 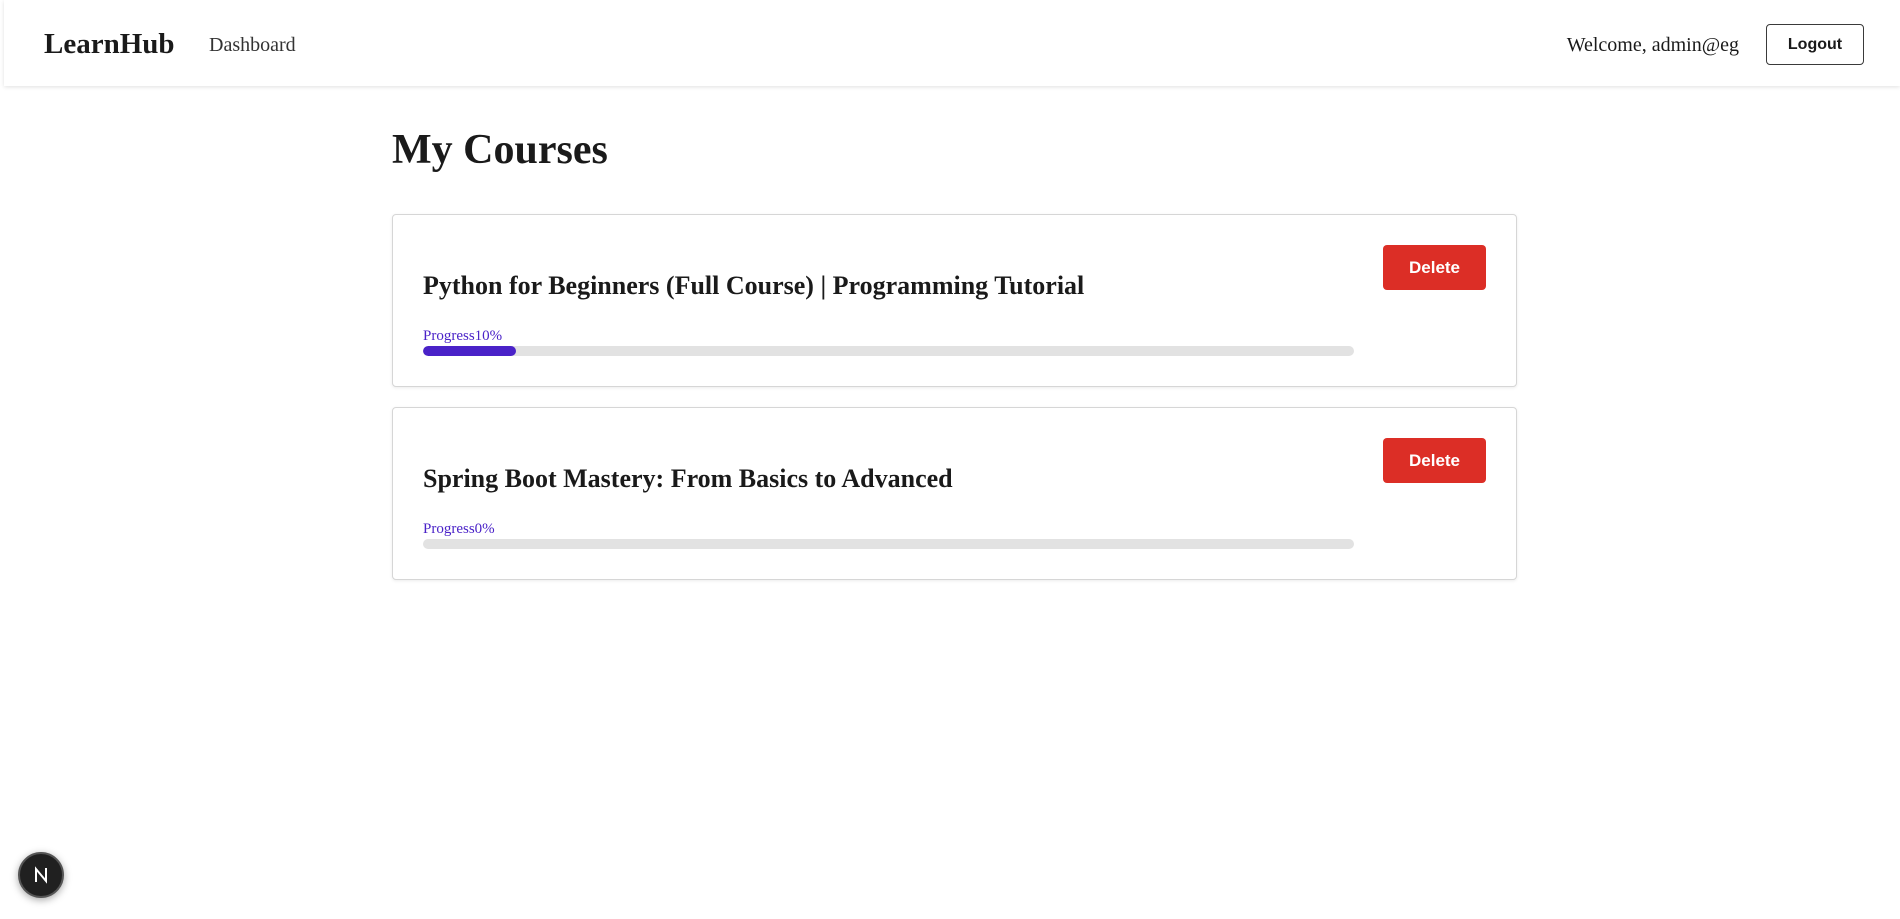 What do you see at coordinates (459, 529) in the screenshot?
I see `progress-label: Progress0%` at bounding box center [459, 529].